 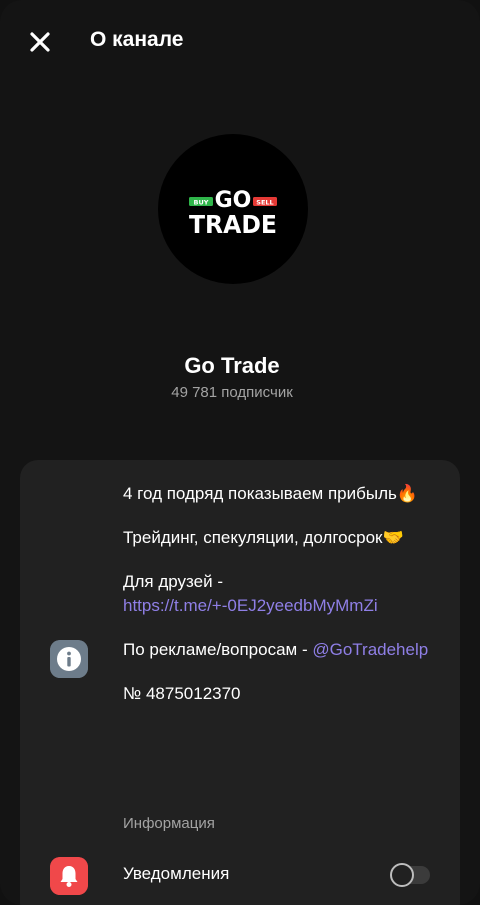 What do you see at coordinates (69, 876) in the screenshot?
I see `bell-icon` at bounding box center [69, 876].